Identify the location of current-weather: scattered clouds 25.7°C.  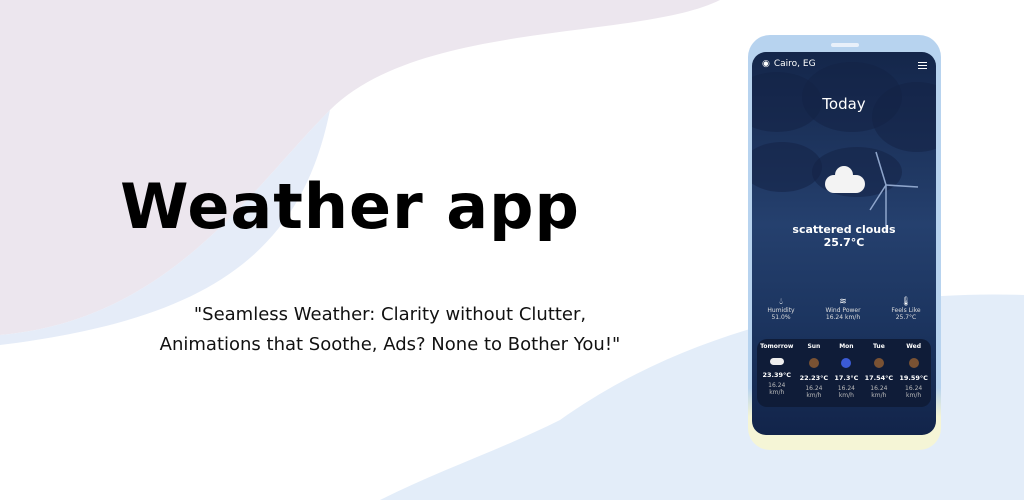
(844, 236).